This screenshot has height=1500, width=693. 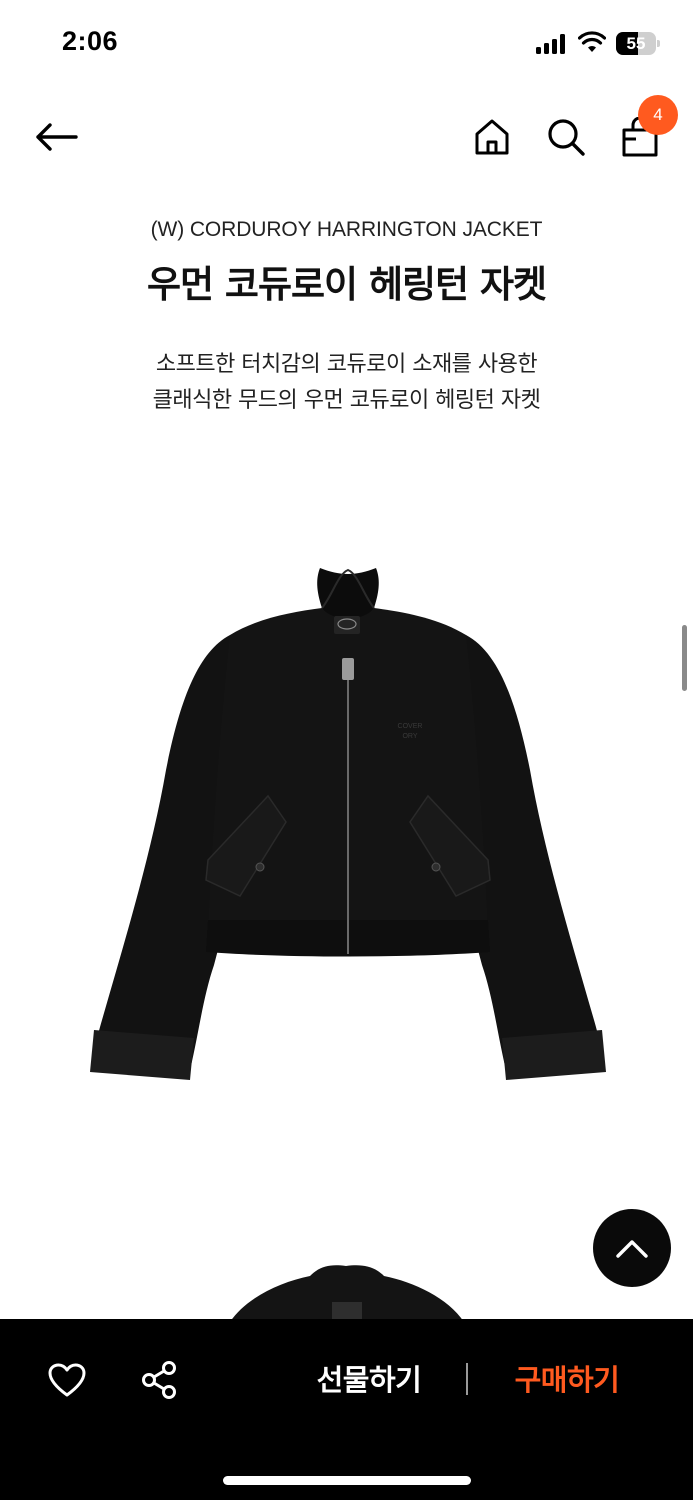 I want to click on status-time: 2:06, so click(x=90, y=41).